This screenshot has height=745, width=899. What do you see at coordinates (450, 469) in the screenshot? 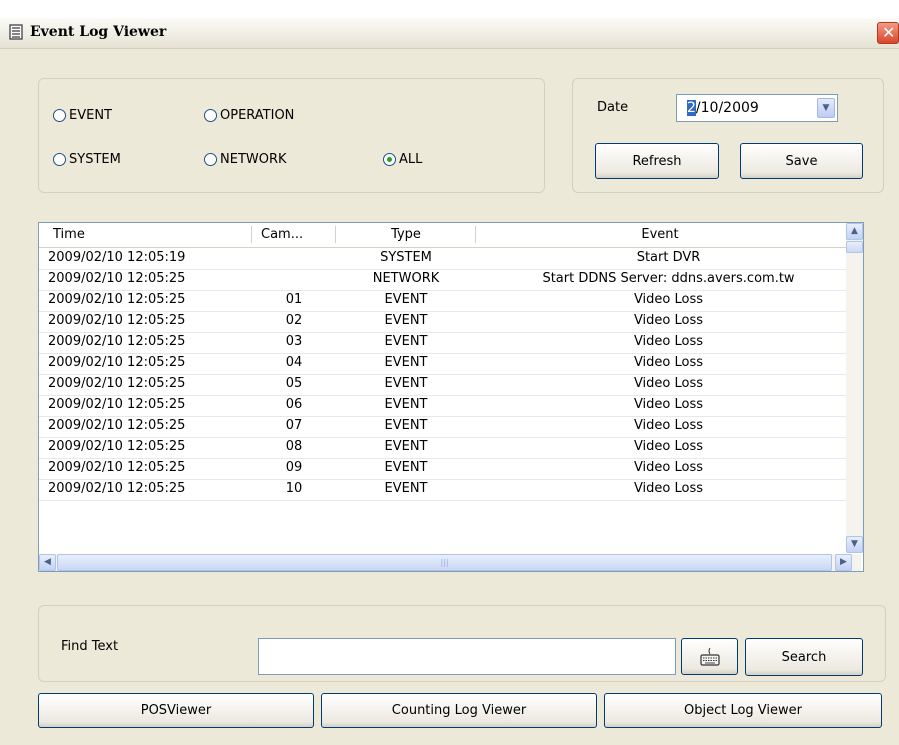
I see `table-row: 2009/02/10 12:05:25 09 EVENT Video Loss` at bounding box center [450, 469].